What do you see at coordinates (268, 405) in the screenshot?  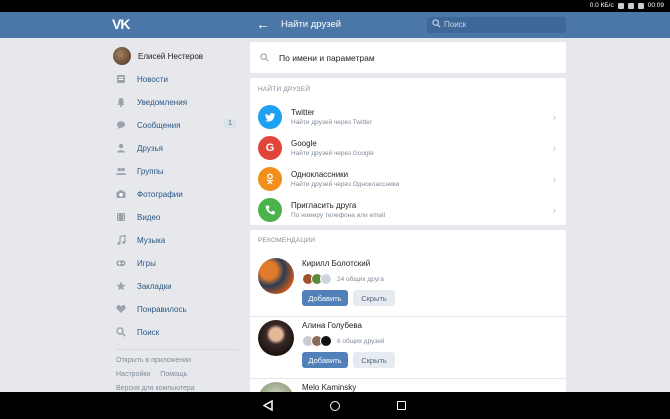 I see `nav-back-icon` at bounding box center [268, 405].